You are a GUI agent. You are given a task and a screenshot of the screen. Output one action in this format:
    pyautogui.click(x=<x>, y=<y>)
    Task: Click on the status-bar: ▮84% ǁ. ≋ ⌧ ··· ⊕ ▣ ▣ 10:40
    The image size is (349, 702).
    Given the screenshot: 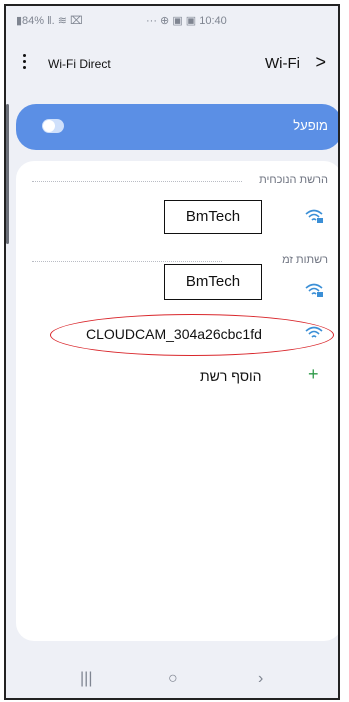 What is the action you would take?
    pyautogui.click(x=172, y=20)
    